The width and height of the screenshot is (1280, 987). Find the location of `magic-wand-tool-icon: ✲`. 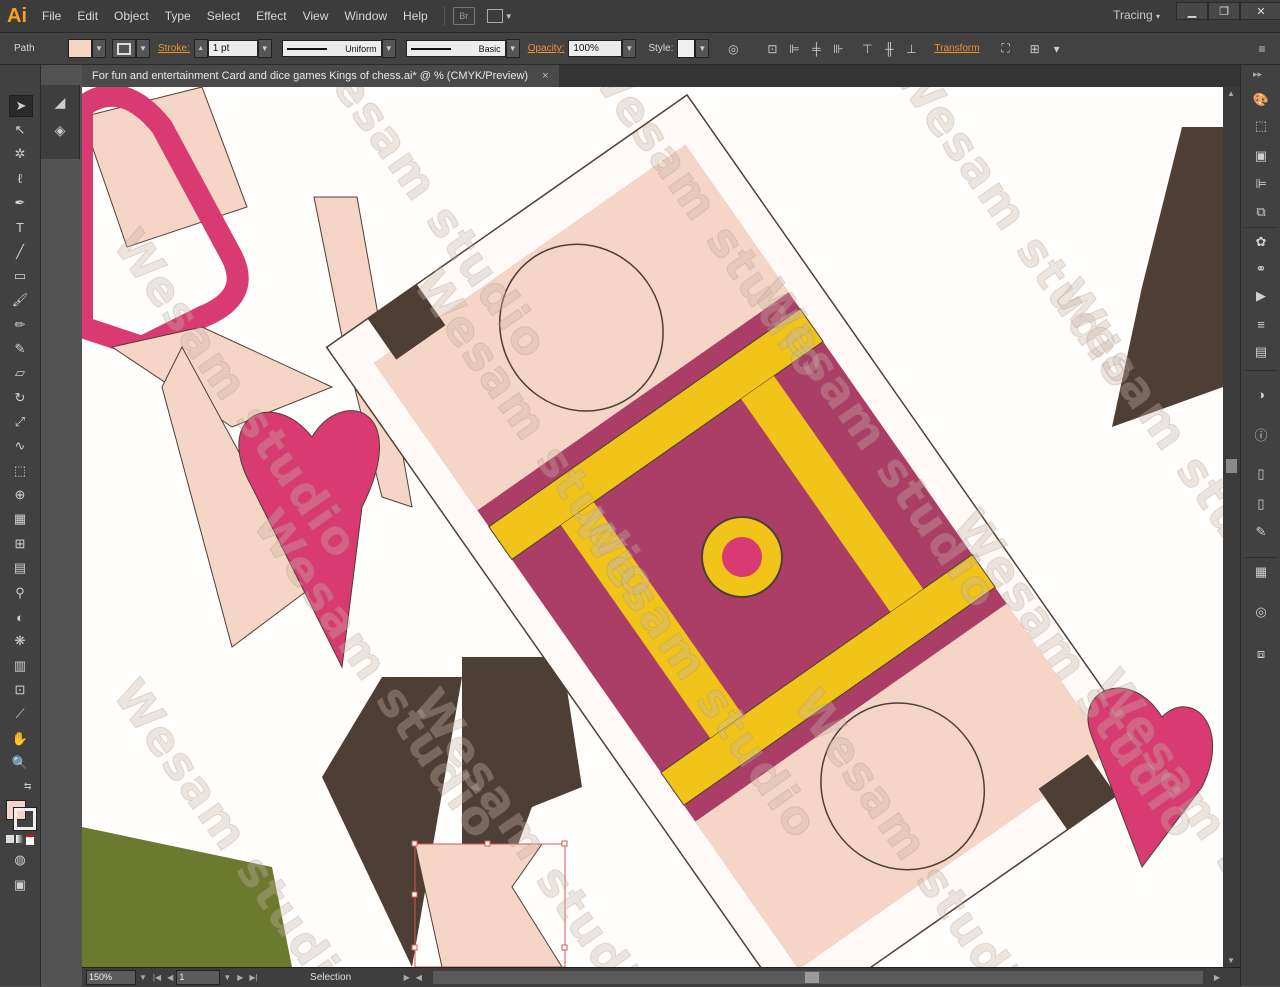

magic-wand-tool-icon: ✲ is located at coordinates (20, 154).